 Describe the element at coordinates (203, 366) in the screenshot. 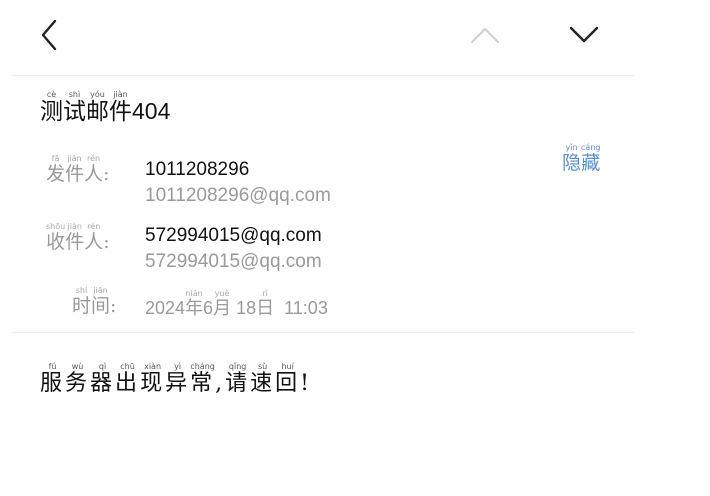

I see `pinyin-annotation: cháng` at that location.